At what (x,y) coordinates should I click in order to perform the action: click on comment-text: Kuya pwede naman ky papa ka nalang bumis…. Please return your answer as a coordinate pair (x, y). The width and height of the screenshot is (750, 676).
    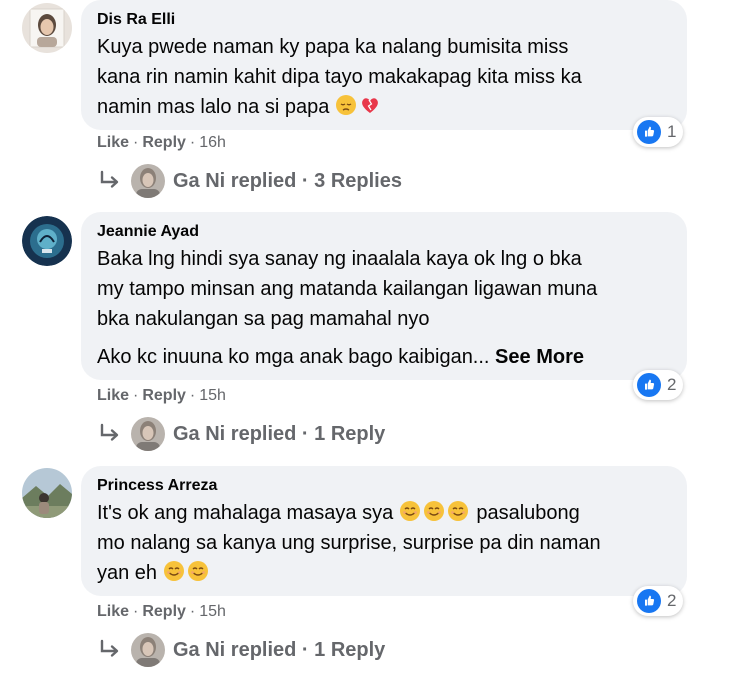
    Looking at the image, I should click on (383, 77).